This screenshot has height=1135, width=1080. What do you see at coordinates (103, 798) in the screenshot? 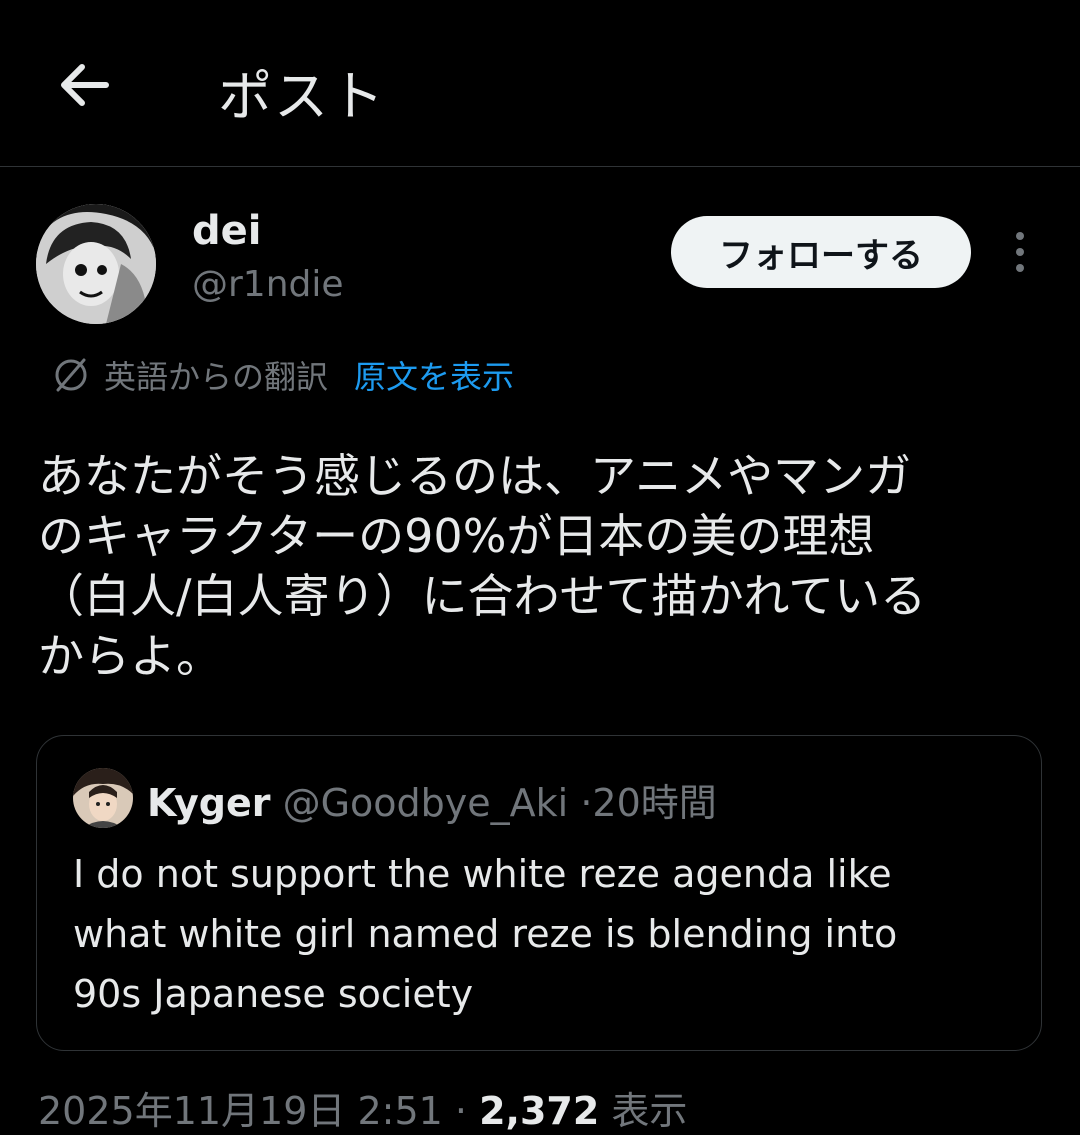
I see `quoted-author-avatar` at bounding box center [103, 798].